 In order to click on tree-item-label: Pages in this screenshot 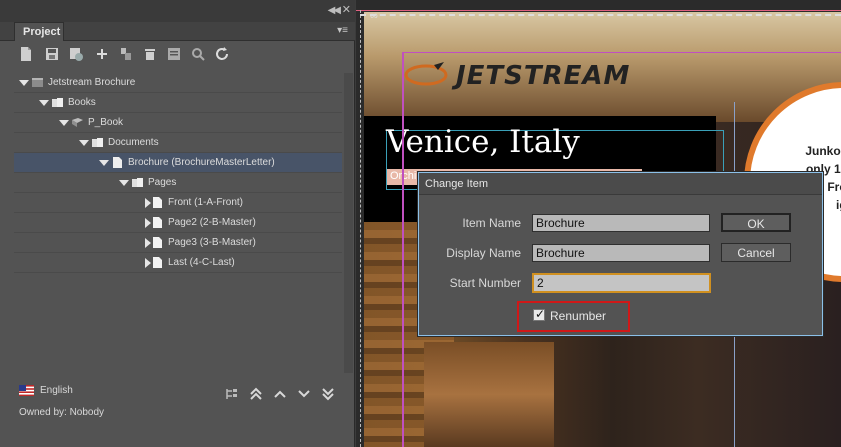, I will do `click(162, 182)`.